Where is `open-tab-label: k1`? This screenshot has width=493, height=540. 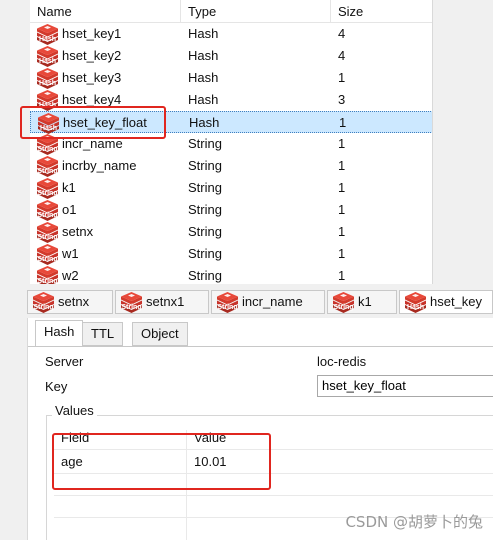
open-tab-label: k1 is located at coordinates (365, 301).